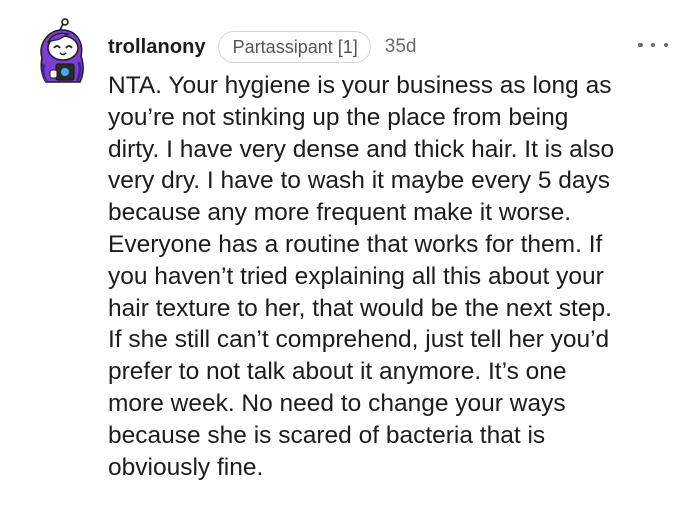 Image resolution: width=700 pixels, height=512 pixels. I want to click on more-options-button, so click(653, 45).